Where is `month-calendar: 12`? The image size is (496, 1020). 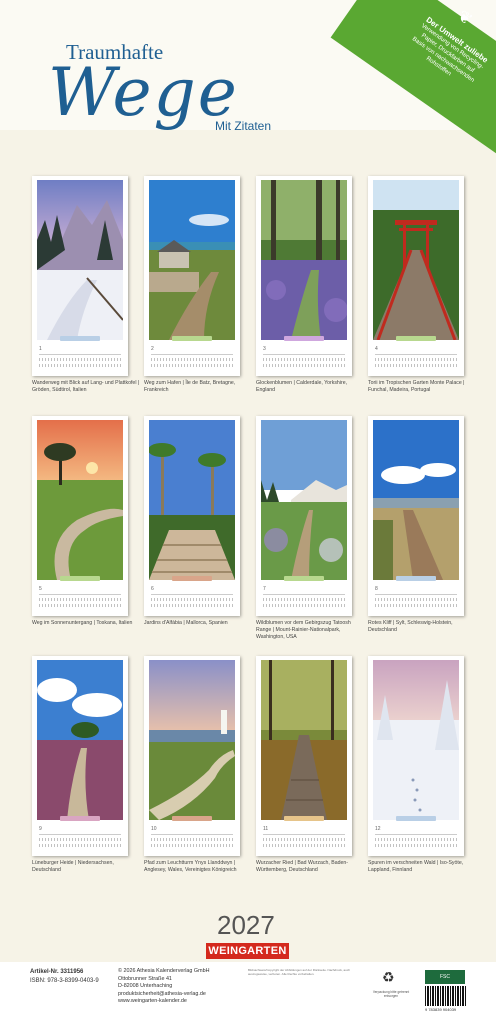
month-calendar: 12 is located at coordinates (416, 836).